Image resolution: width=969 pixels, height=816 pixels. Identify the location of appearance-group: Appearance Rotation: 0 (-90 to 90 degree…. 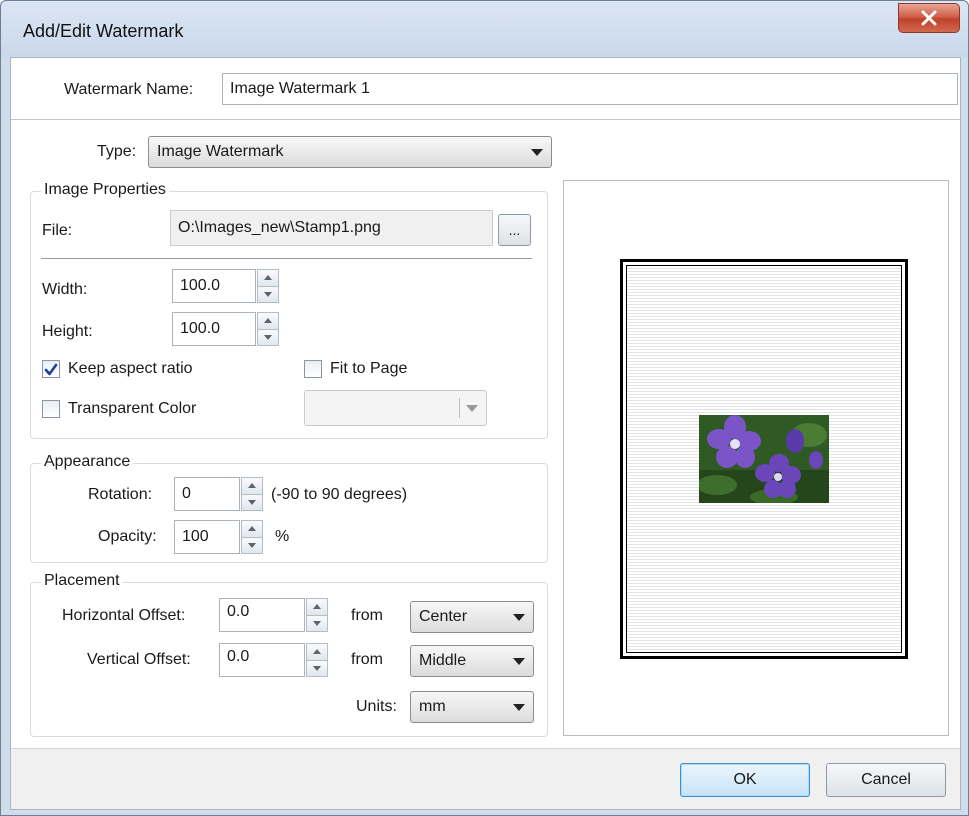
(289, 508).